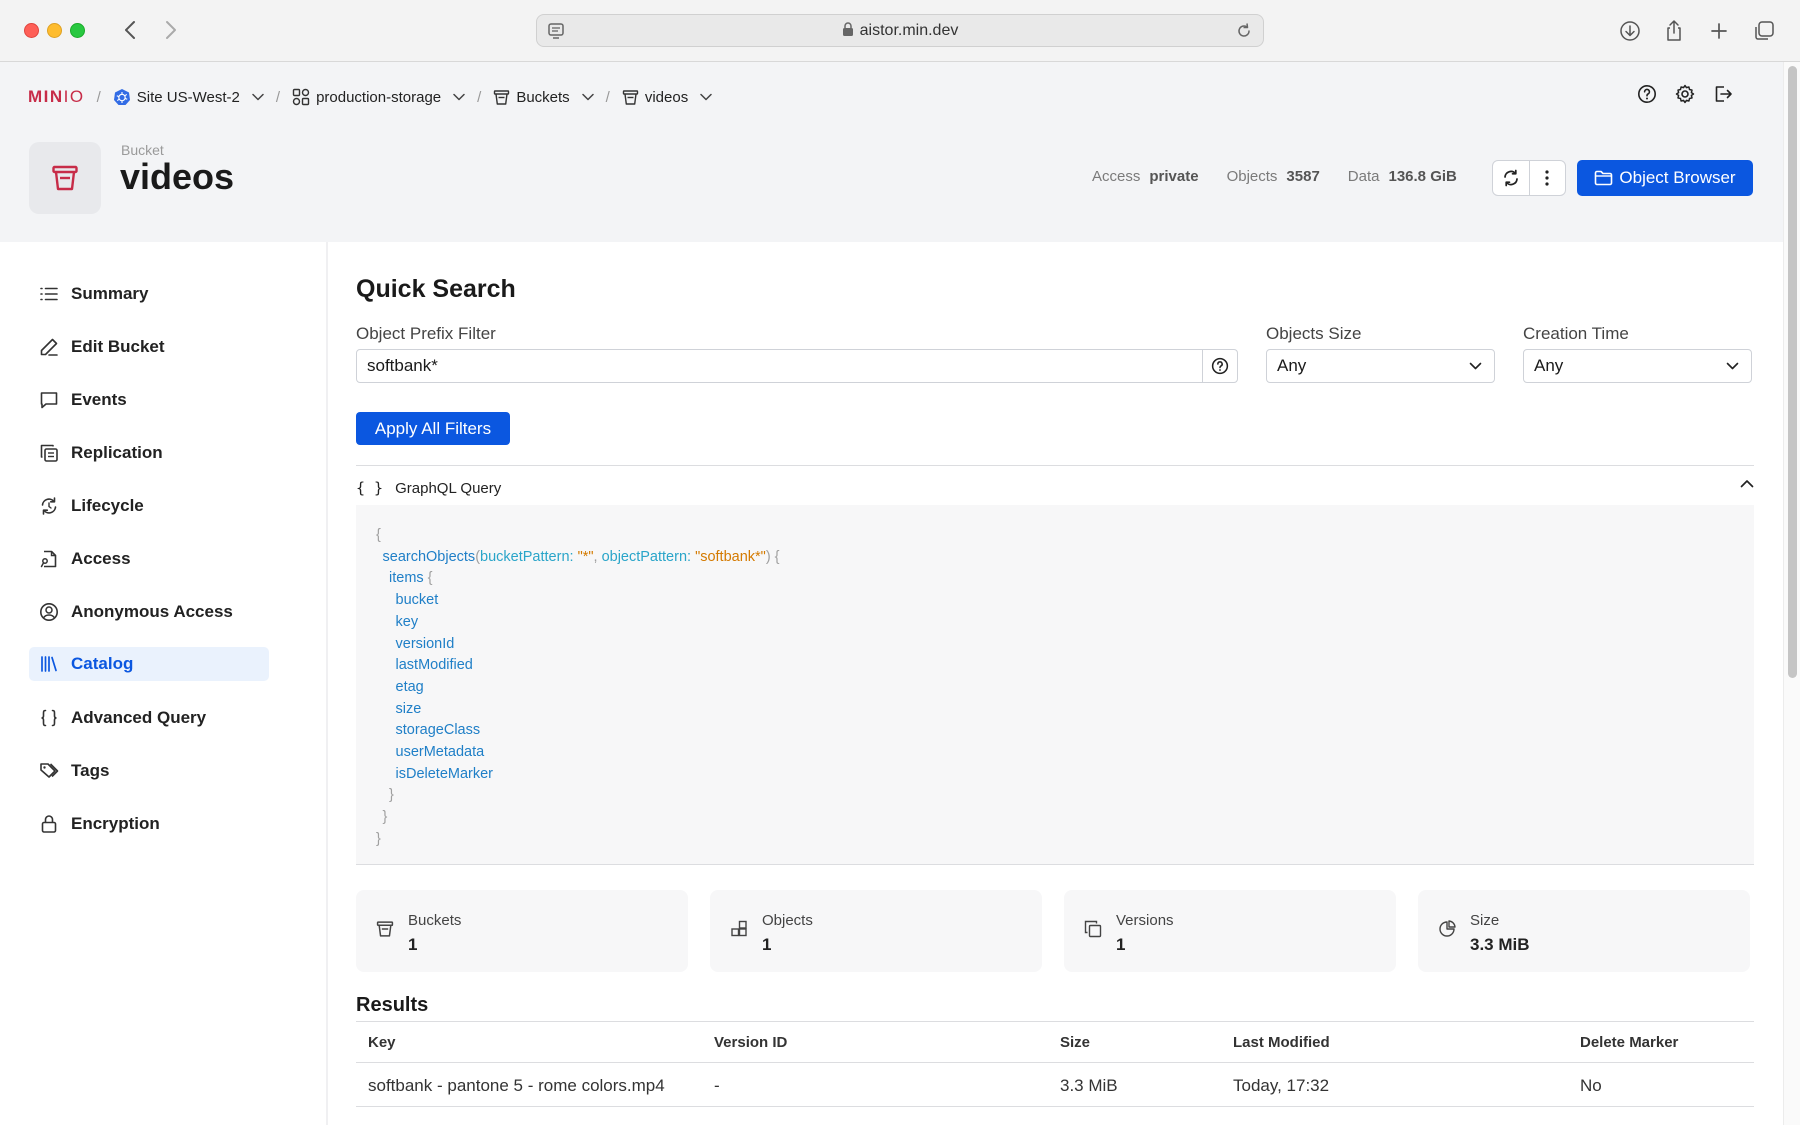 The width and height of the screenshot is (1800, 1125). Describe the element at coordinates (117, 452) in the screenshot. I see `sidebar-item-label: Replication` at that location.